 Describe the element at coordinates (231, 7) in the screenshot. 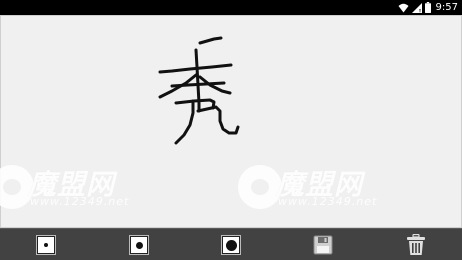

I see `status-bar: 9:57` at that location.